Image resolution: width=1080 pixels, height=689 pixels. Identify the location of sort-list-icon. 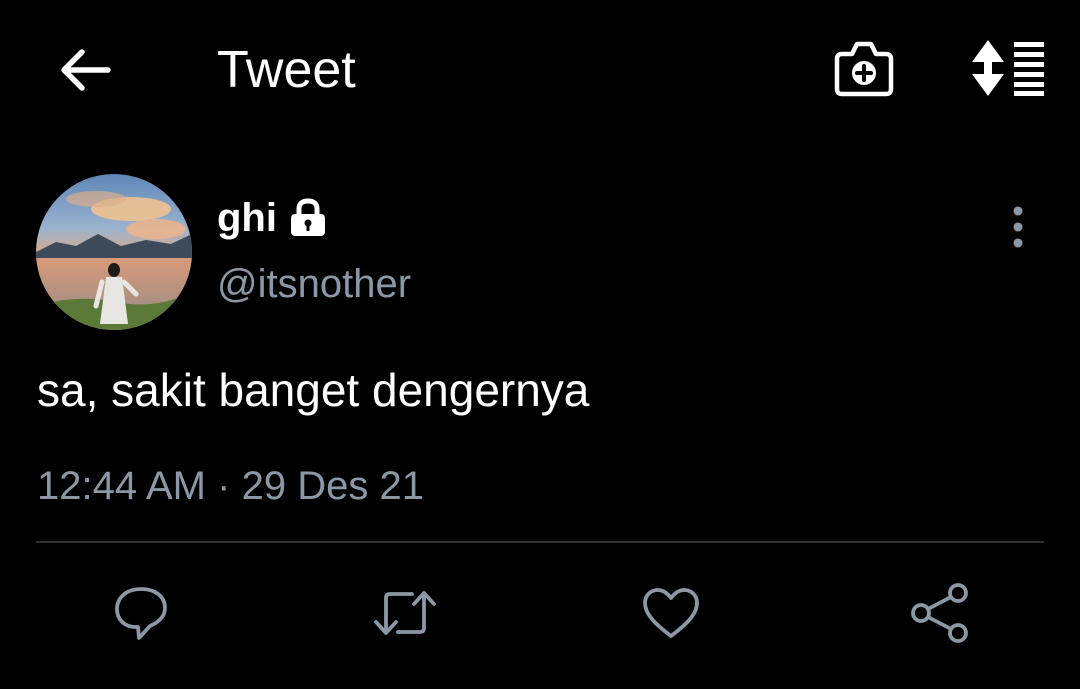
(1008, 68).